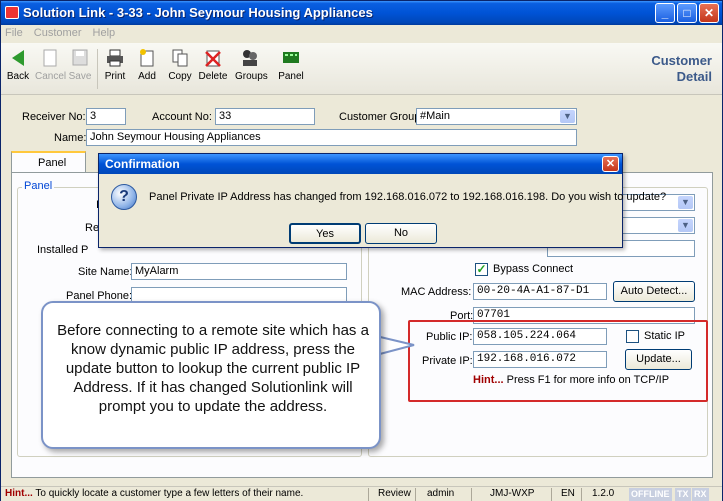  Describe the element at coordinates (540, 336) in the screenshot. I see `public-ip-input: 058.105.224.064` at that location.